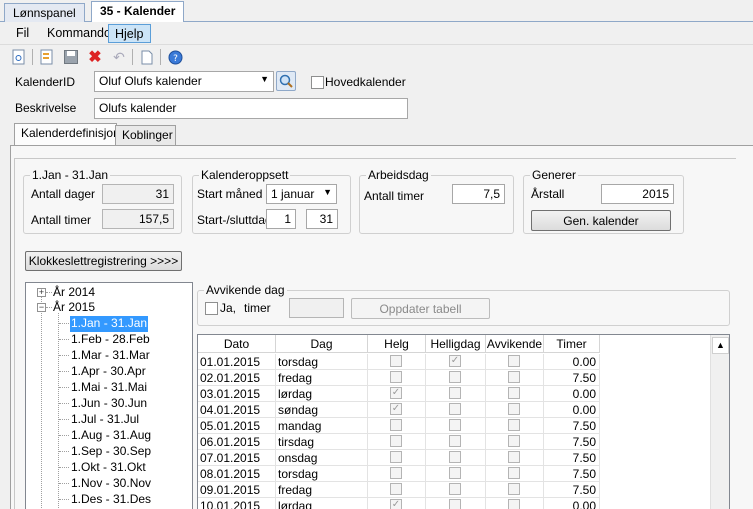  What do you see at coordinates (286, 81) in the screenshot?
I see `search-button` at bounding box center [286, 81].